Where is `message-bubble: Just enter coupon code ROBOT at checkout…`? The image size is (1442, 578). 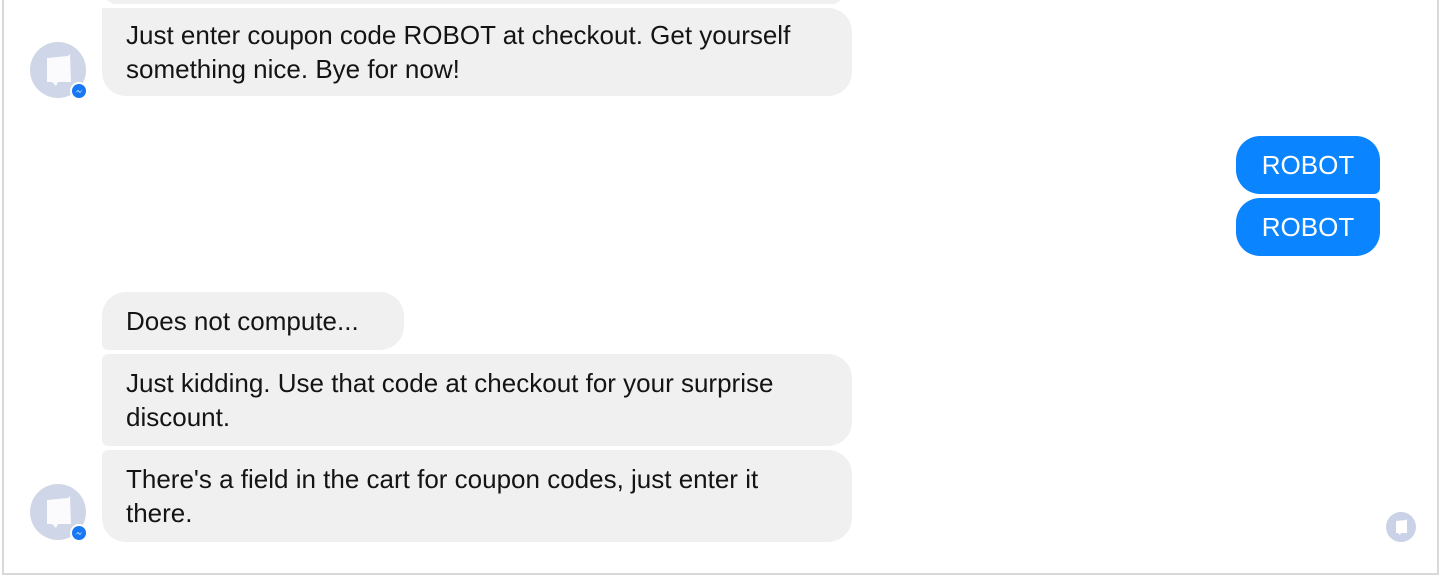 message-bubble: Just enter coupon code ROBOT at checkout… is located at coordinates (477, 52).